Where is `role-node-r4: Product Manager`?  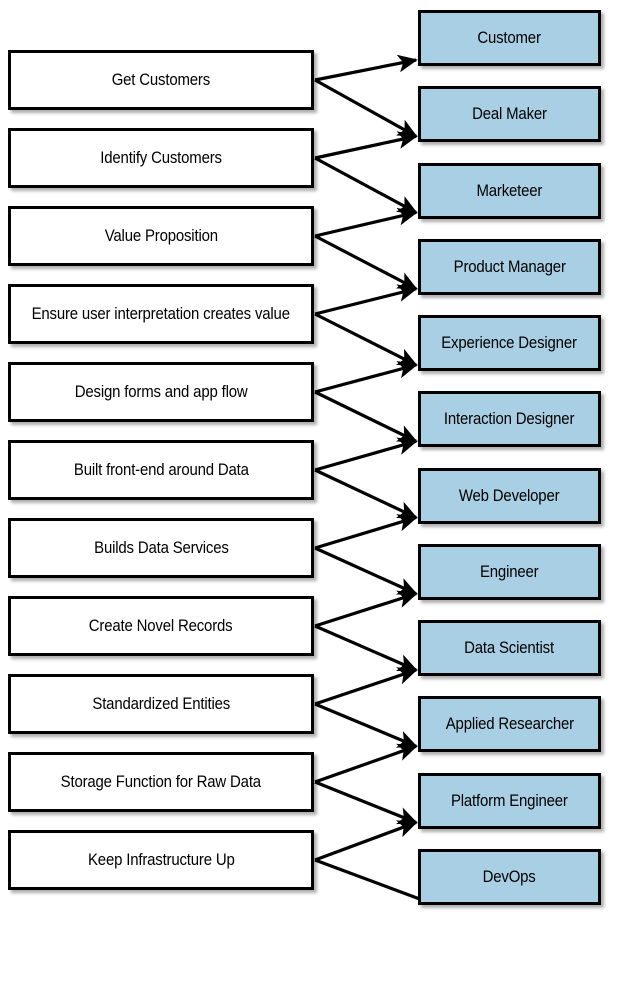
role-node-r4: Product Manager is located at coordinates (509, 266).